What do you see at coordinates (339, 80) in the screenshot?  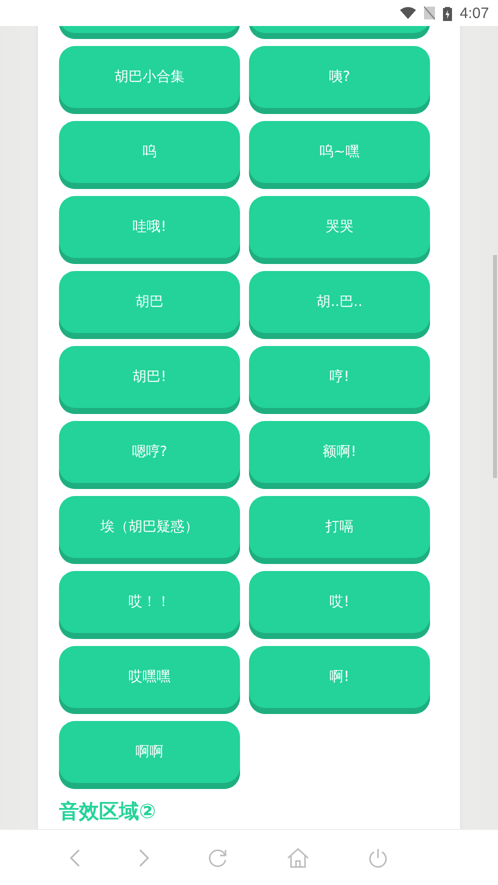 I see `sound-button: 咦?` at bounding box center [339, 80].